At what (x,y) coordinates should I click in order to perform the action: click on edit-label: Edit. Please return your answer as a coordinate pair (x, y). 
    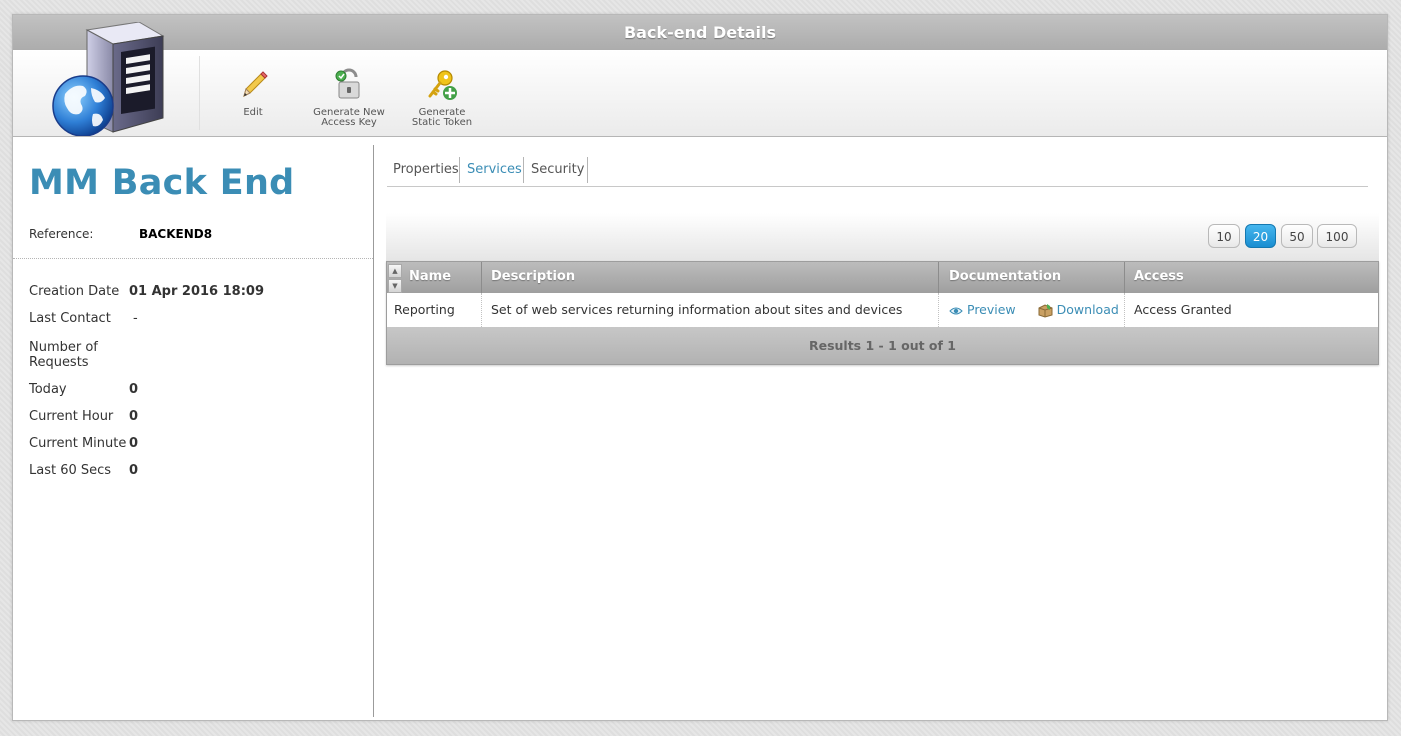
    Looking at the image, I should click on (253, 112).